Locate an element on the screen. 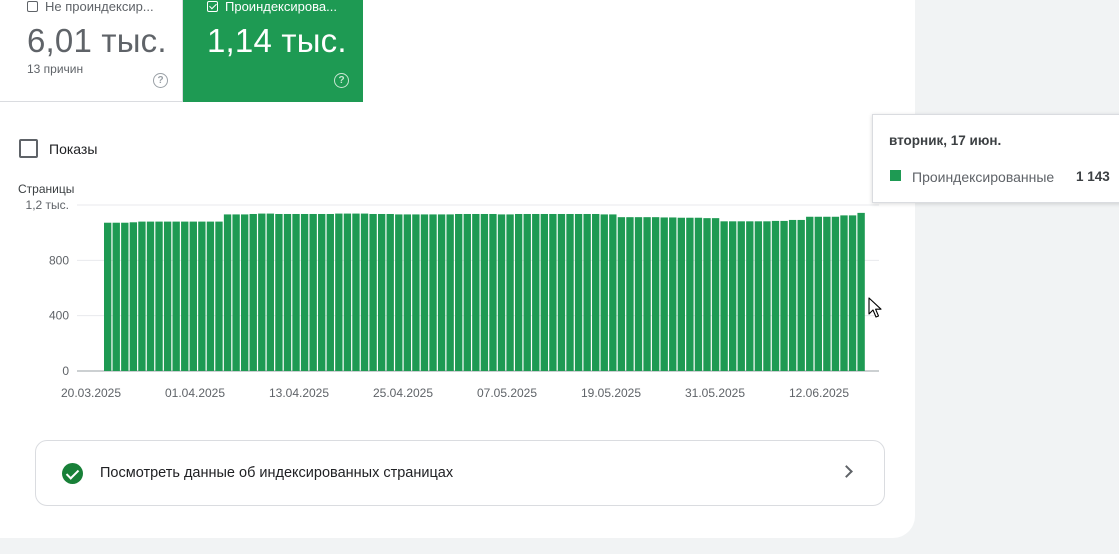  indexed-checkbox is located at coordinates (212, 6).